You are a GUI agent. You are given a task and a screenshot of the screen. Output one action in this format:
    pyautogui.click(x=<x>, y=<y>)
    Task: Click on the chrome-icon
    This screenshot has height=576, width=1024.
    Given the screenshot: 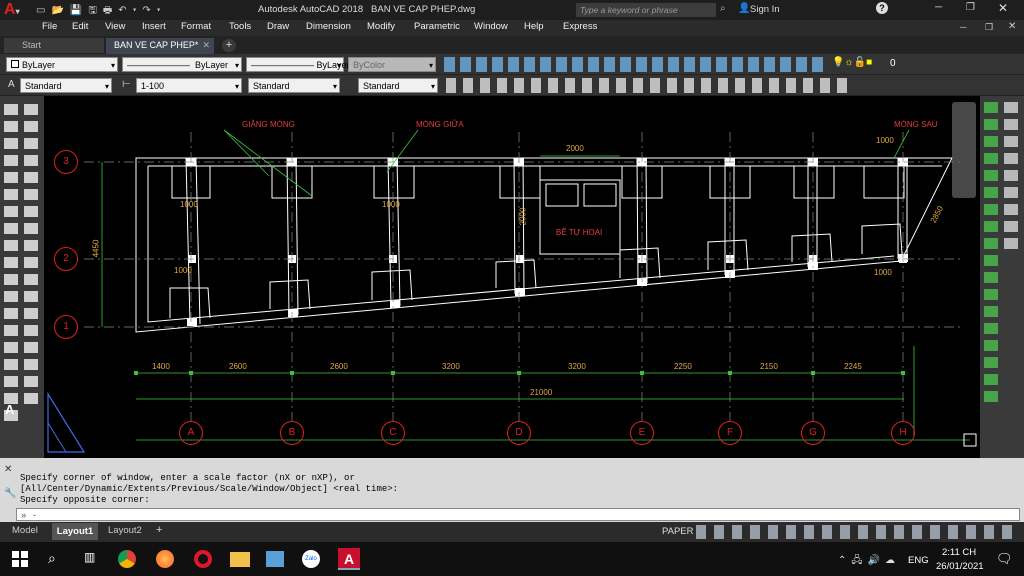 What is the action you would take?
    pyautogui.click(x=127, y=559)
    